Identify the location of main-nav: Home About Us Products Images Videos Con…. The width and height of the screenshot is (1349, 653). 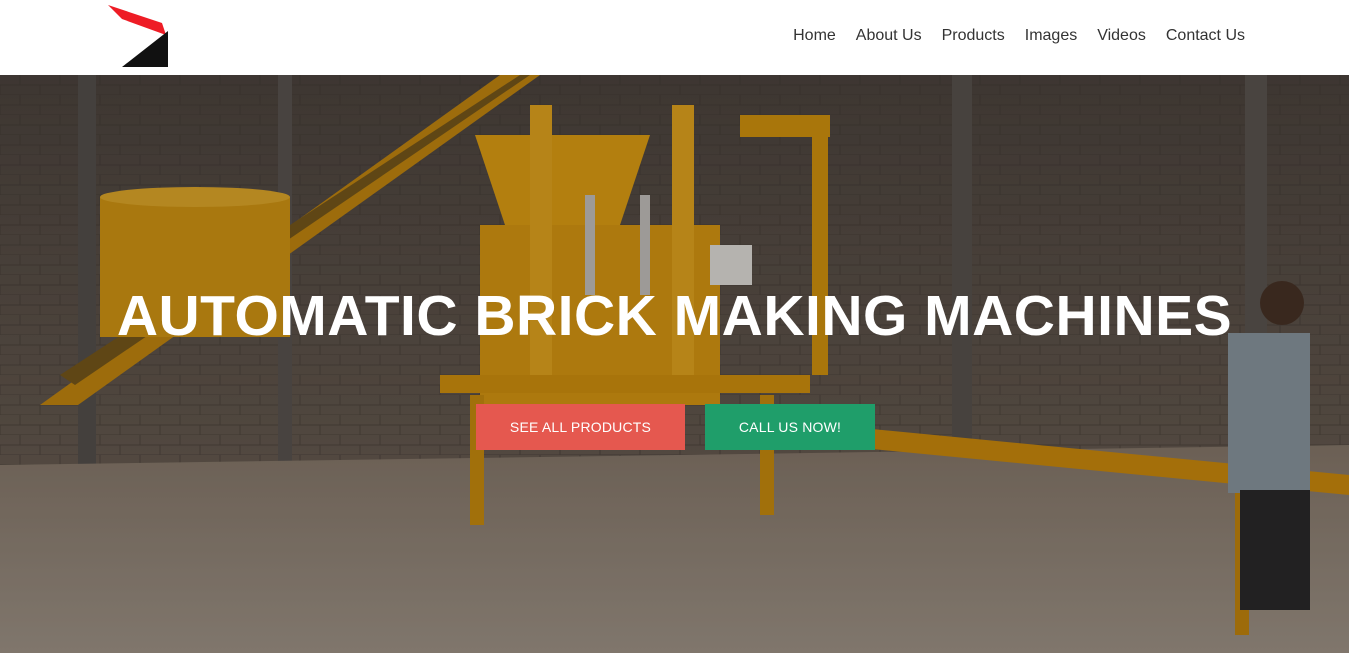
(1019, 36).